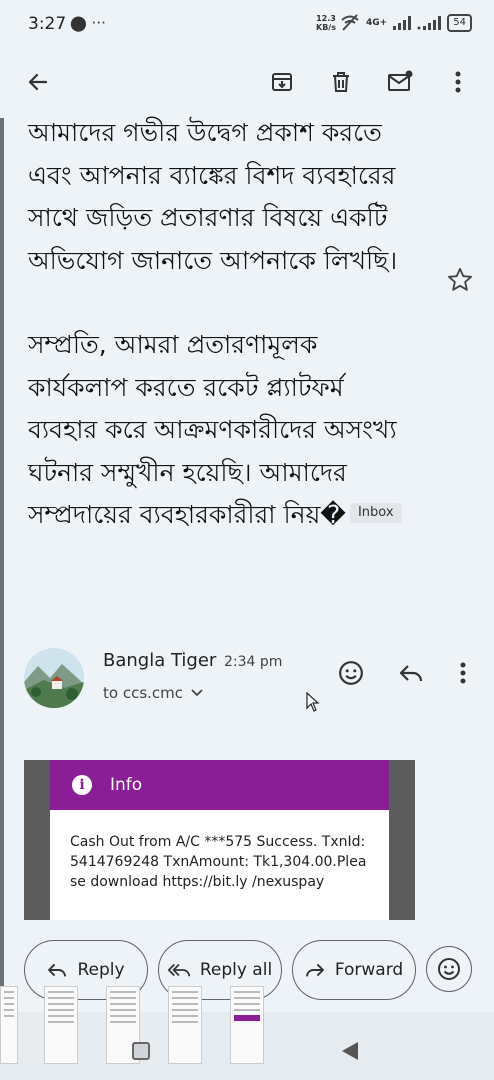 This screenshot has height=1080, width=494. What do you see at coordinates (143, 693) in the screenshot?
I see `recipient-line: to ccs.cmc` at bounding box center [143, 693].